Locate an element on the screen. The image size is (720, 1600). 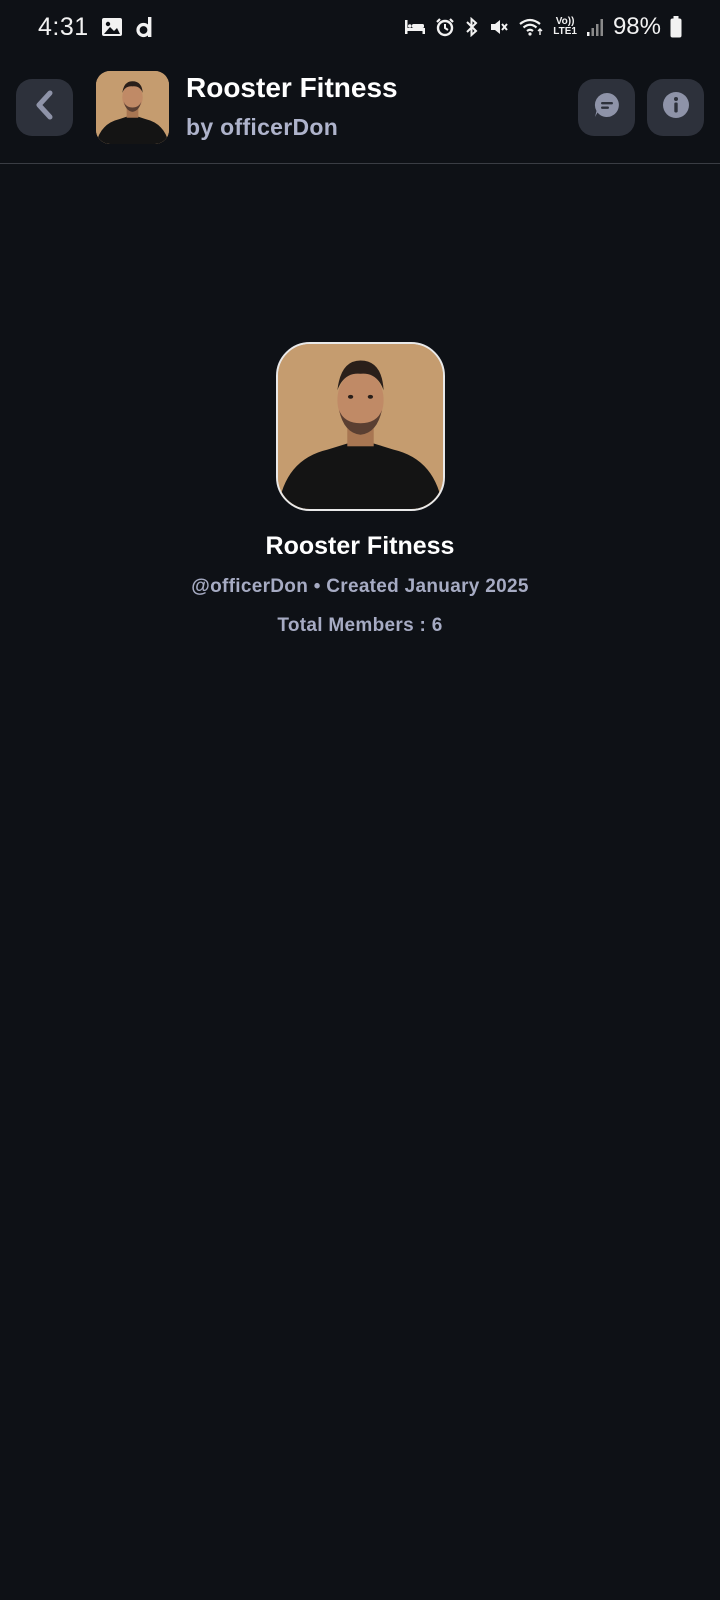
status-left: 4:31 is located at coordinates (96, 27).